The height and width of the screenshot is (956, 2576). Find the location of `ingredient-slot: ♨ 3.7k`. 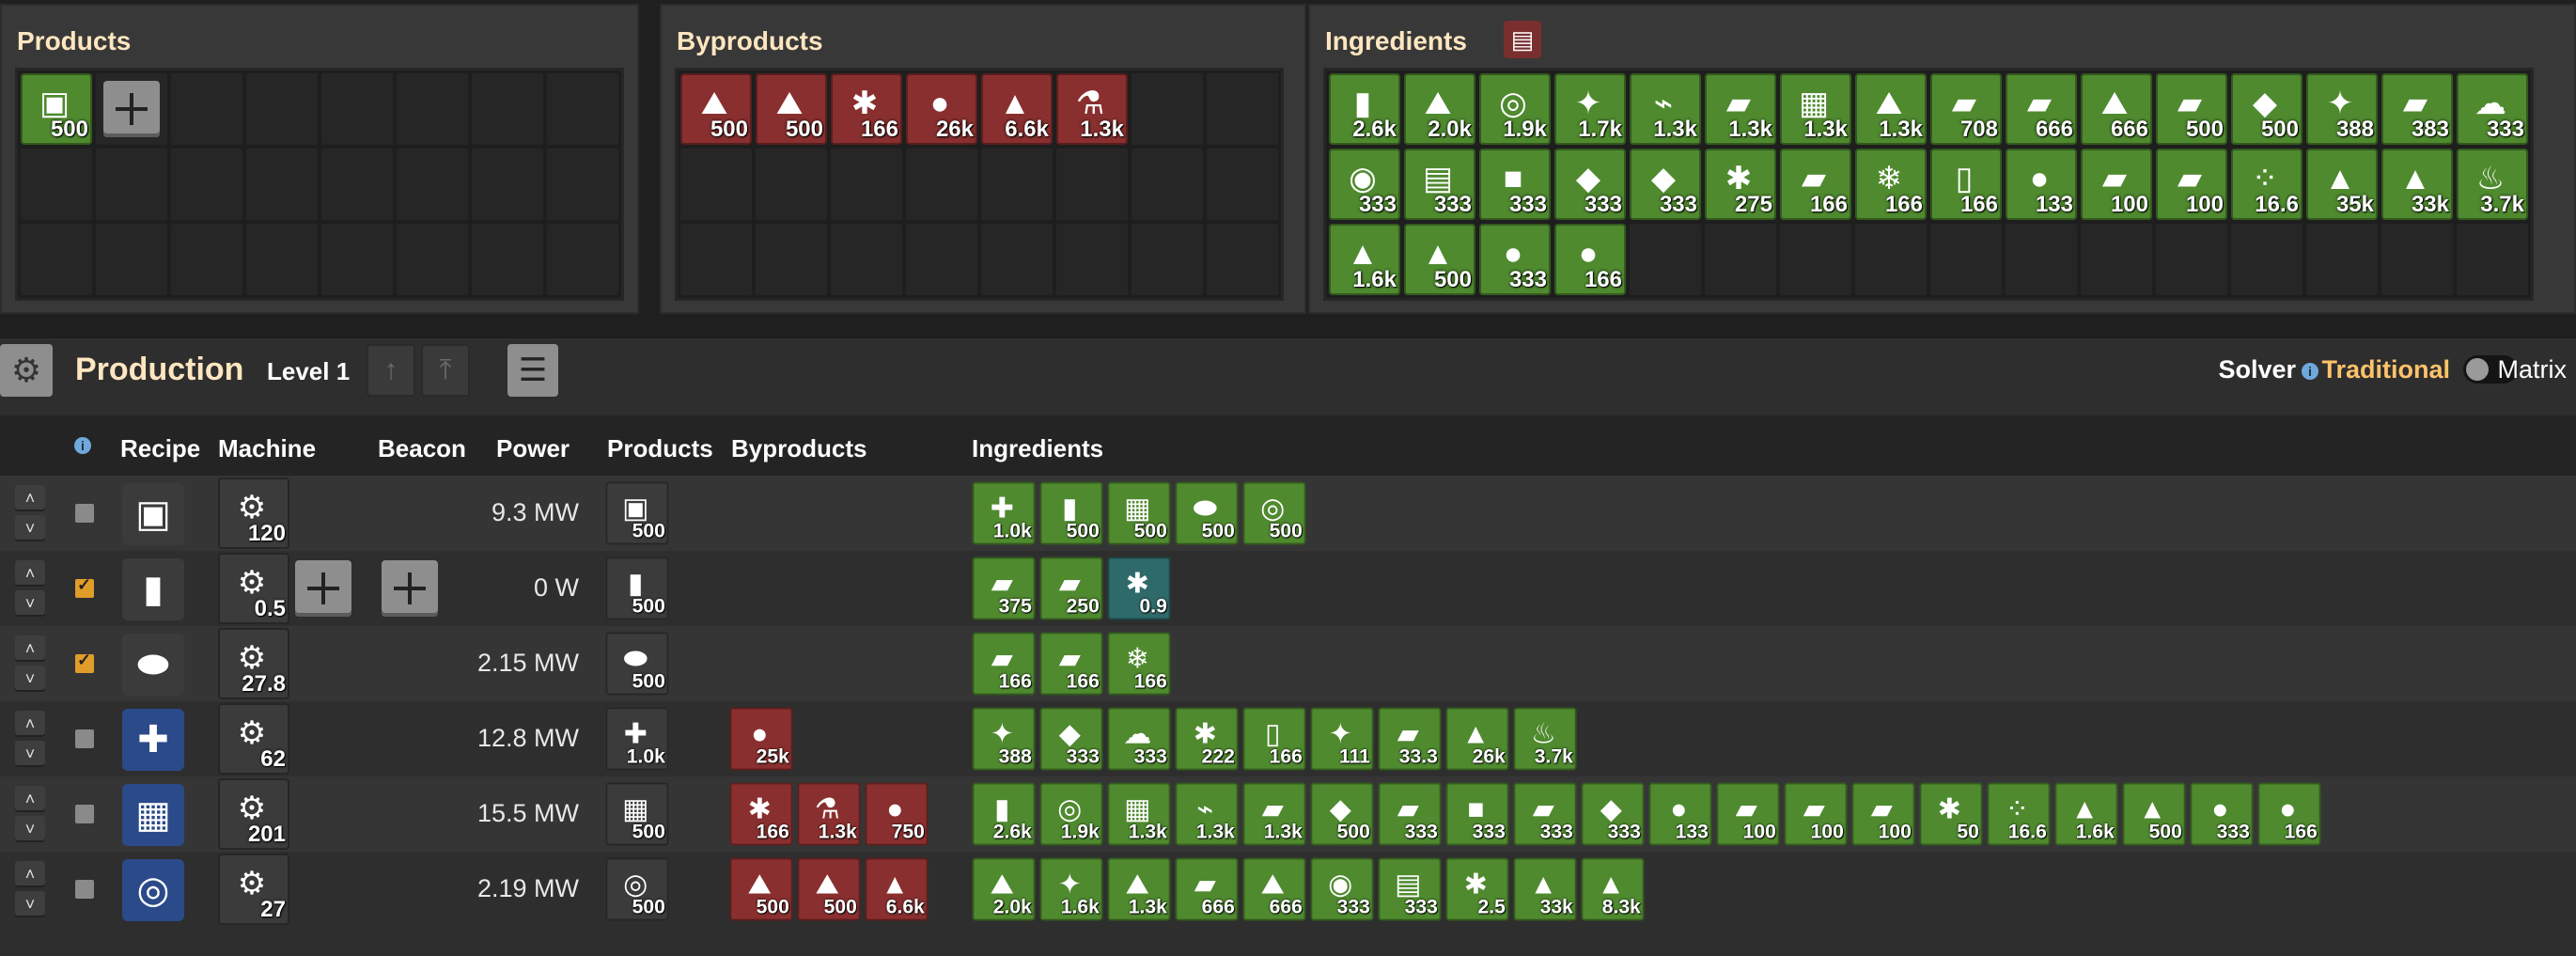

ingredient-slot: ♨ 3.7k is located at coordinates (1545, 739).